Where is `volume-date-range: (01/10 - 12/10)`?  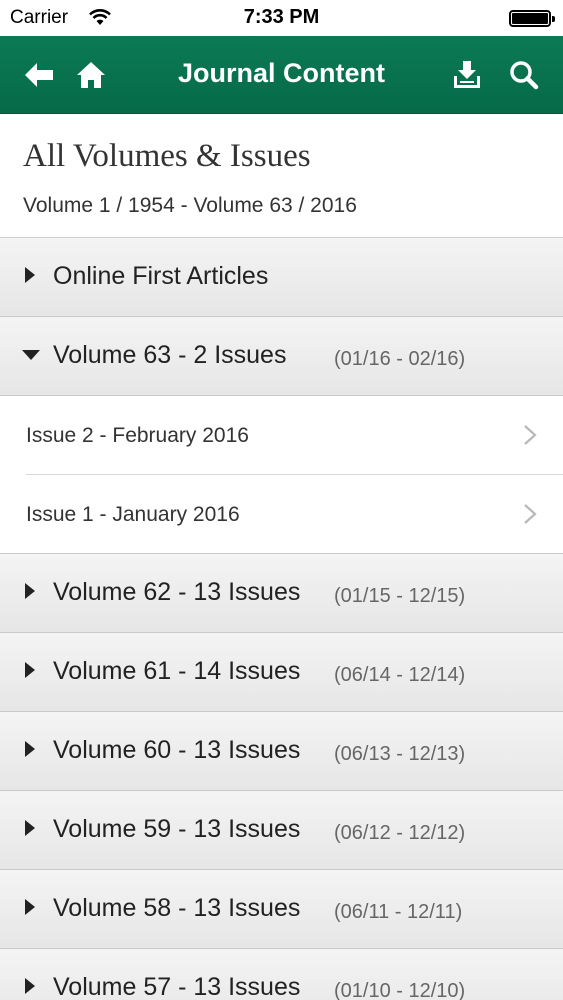
volume-date-range: (01/10 - 12/10) is located at coordinates (400, 990).